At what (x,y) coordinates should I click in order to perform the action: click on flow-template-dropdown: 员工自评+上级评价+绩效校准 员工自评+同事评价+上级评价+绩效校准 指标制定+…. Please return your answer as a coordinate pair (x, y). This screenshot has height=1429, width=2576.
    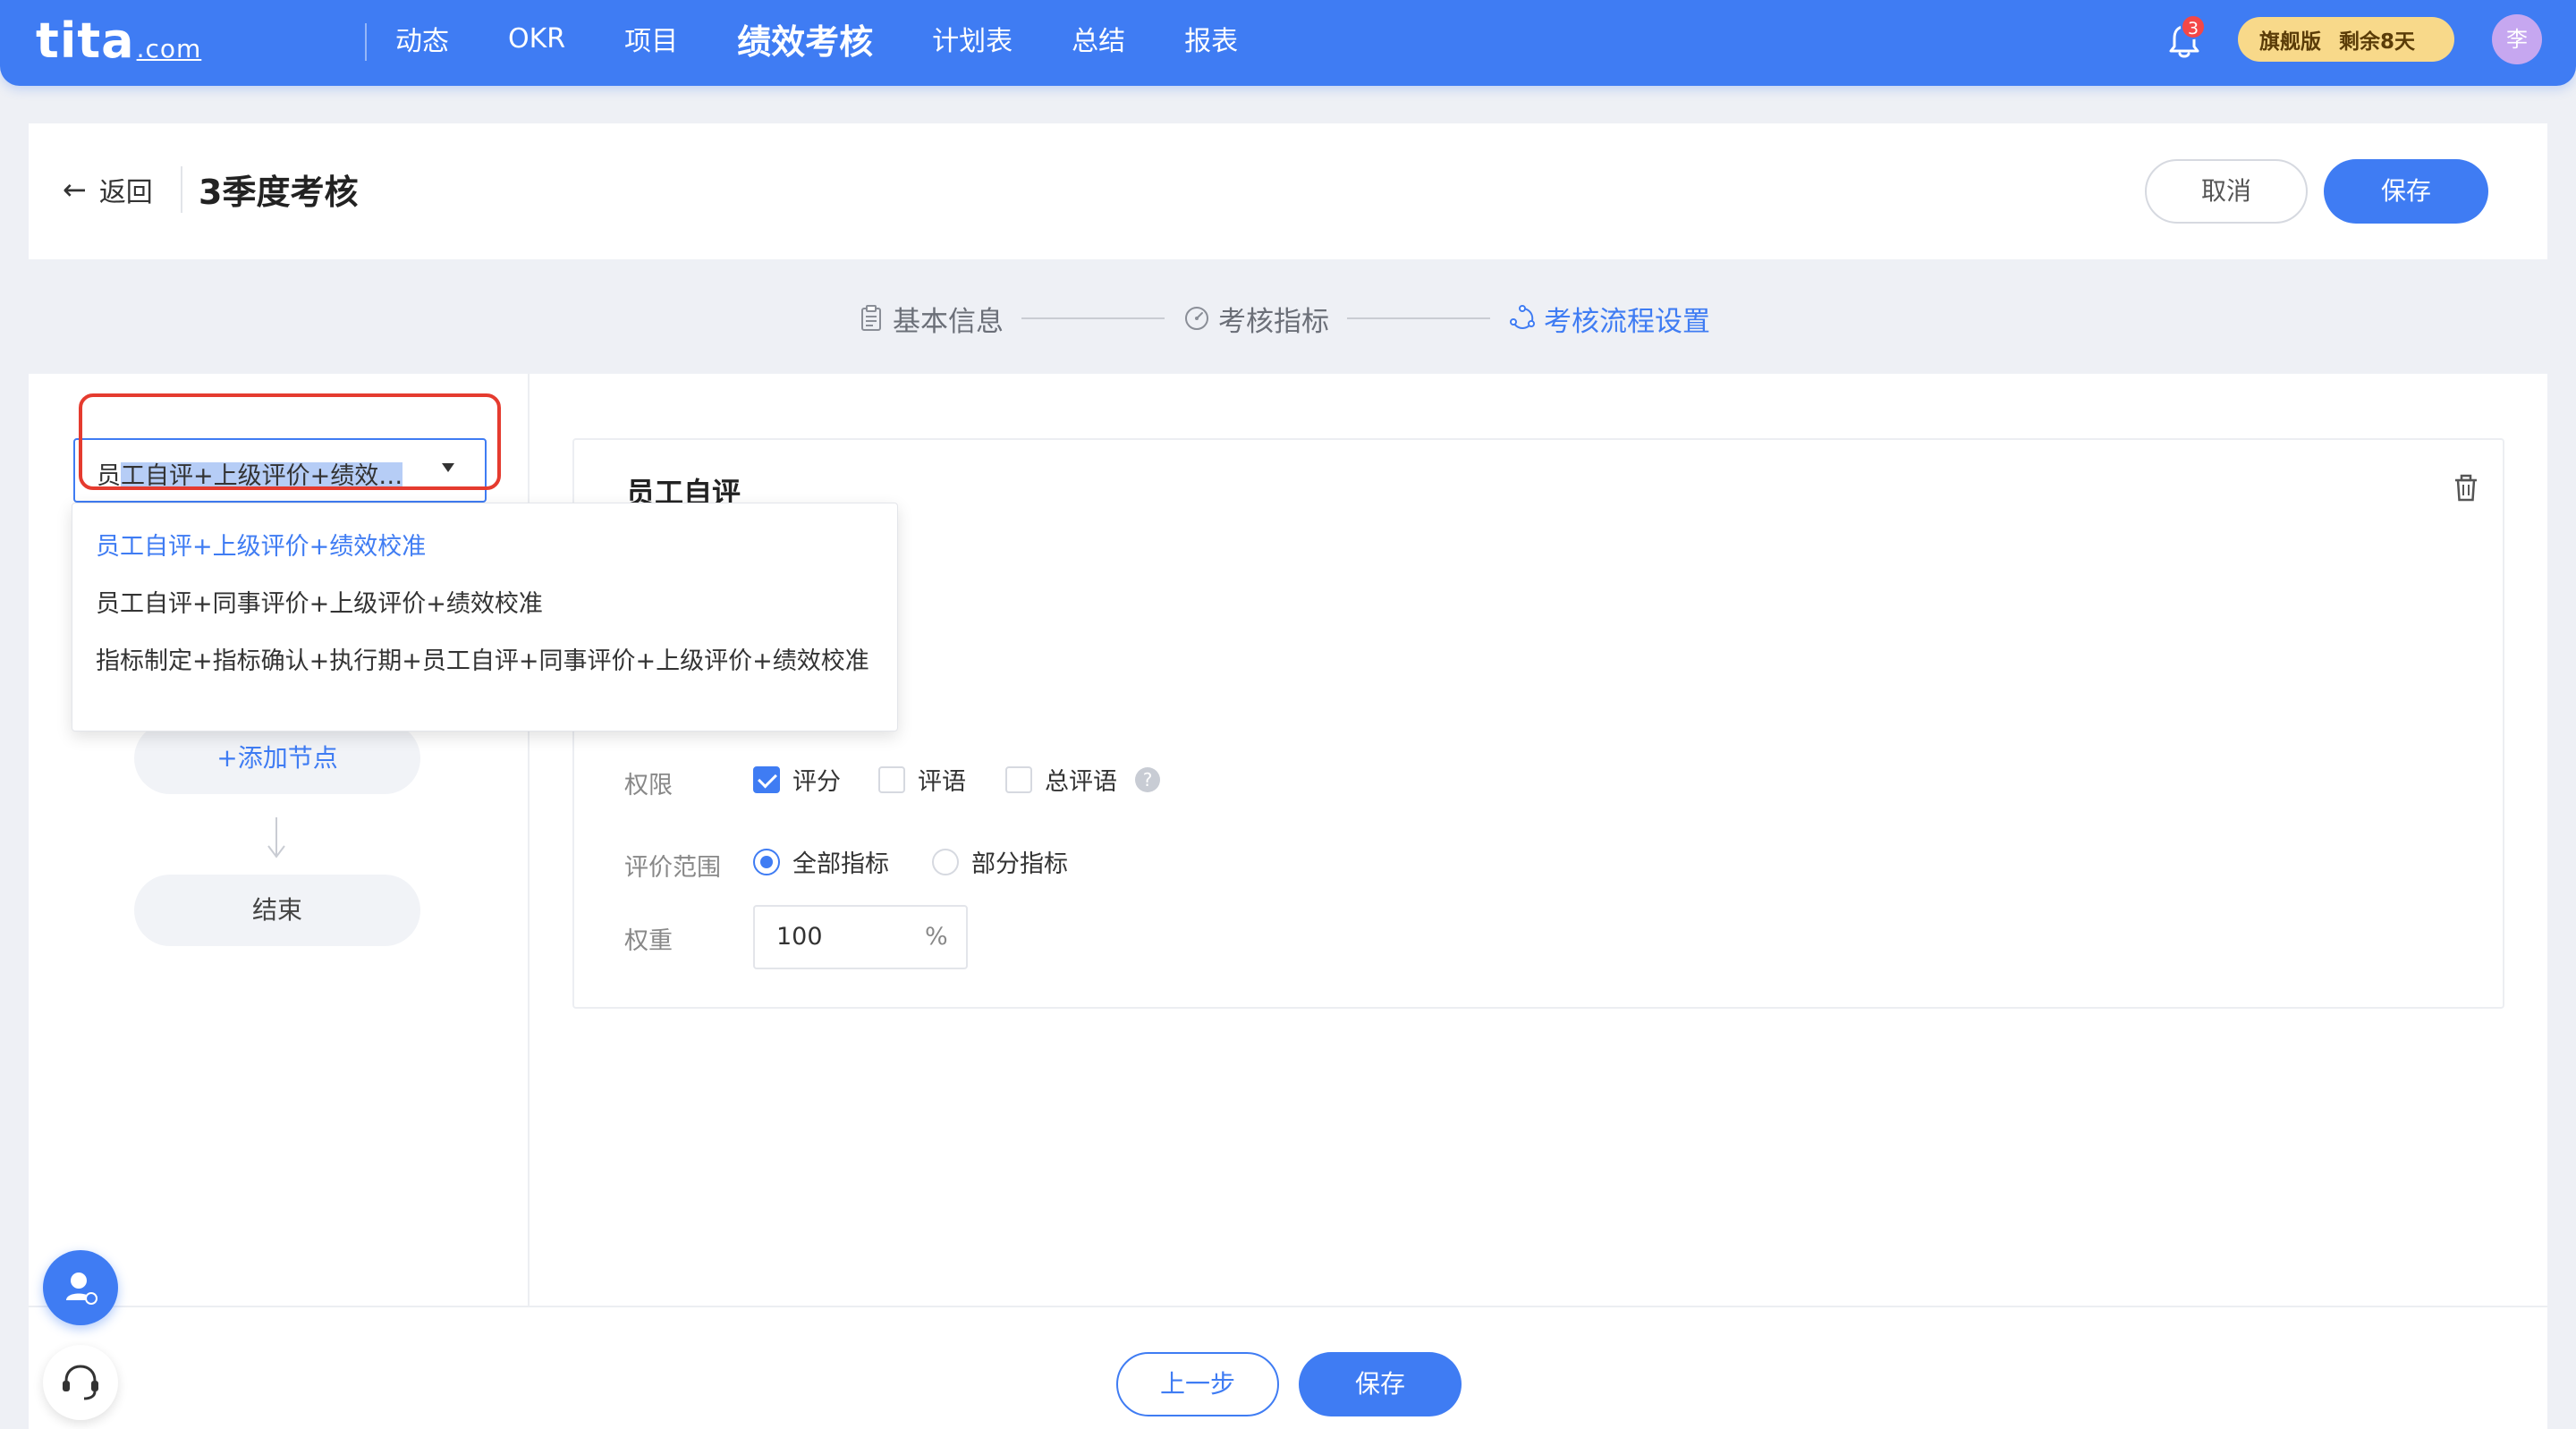
    Looking at the image, I should click on (485, 617).